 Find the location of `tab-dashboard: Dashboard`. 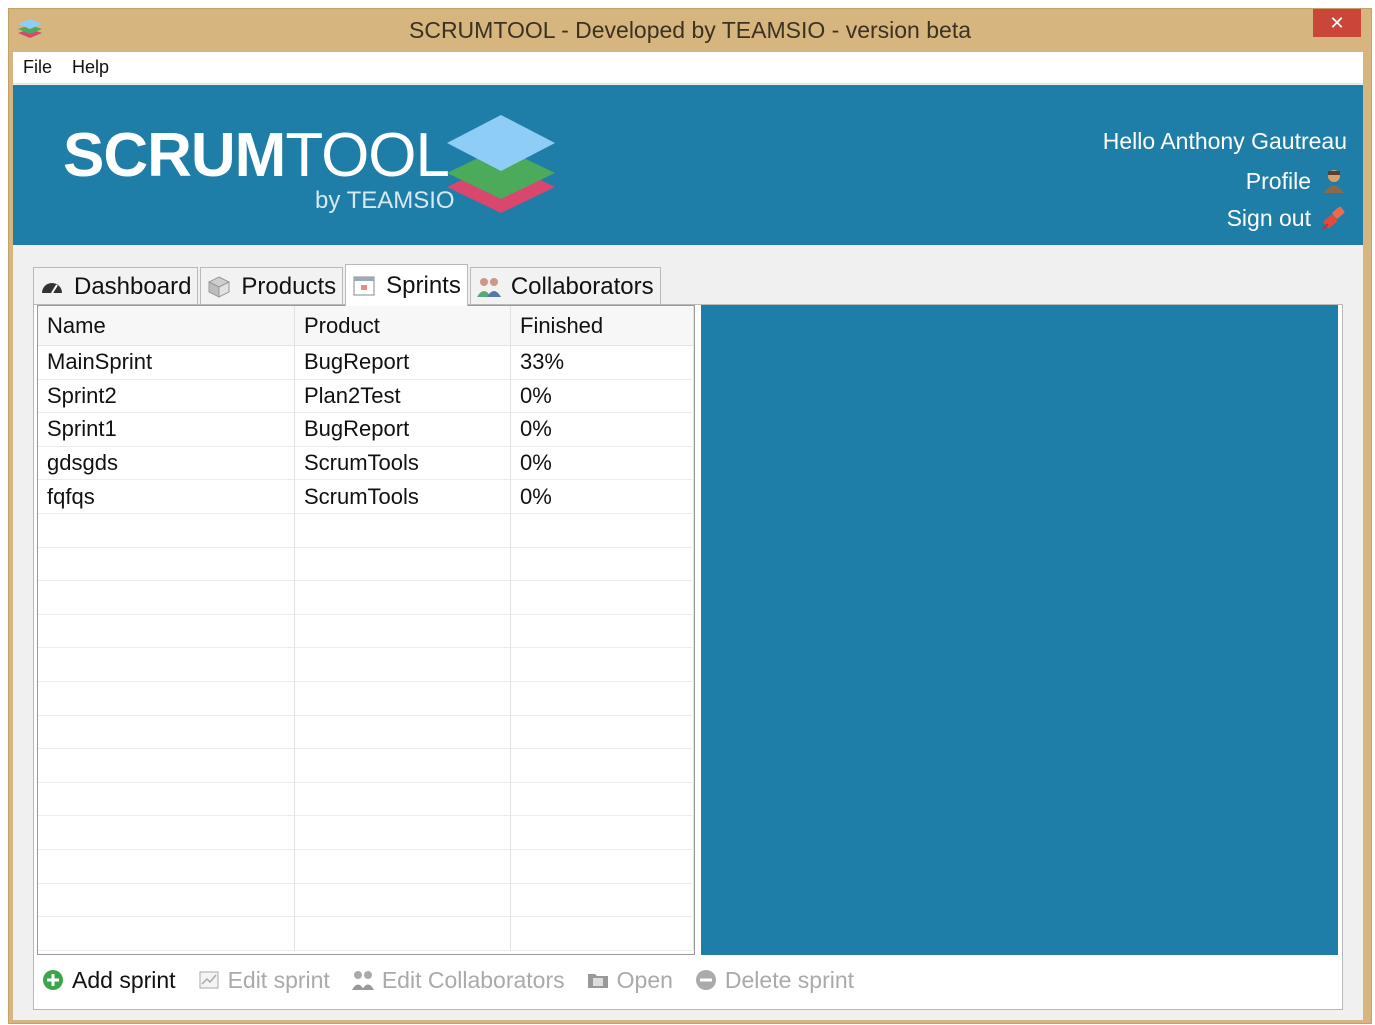

tab-dashboard: Dashboard is located at coordinates (116, 286).